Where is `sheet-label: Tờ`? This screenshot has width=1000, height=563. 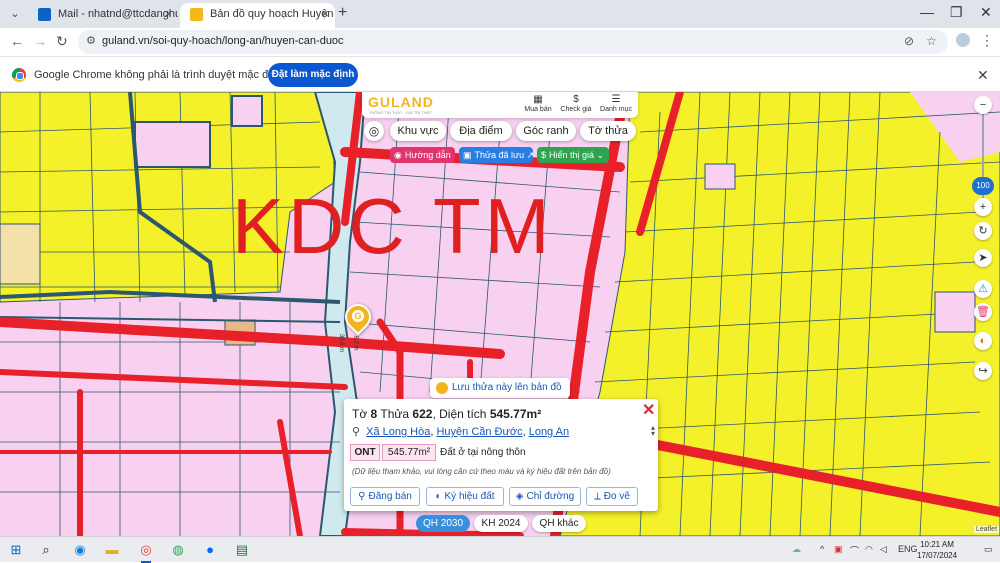 sheet-label: Tờ is located at coordinates (360, 414).